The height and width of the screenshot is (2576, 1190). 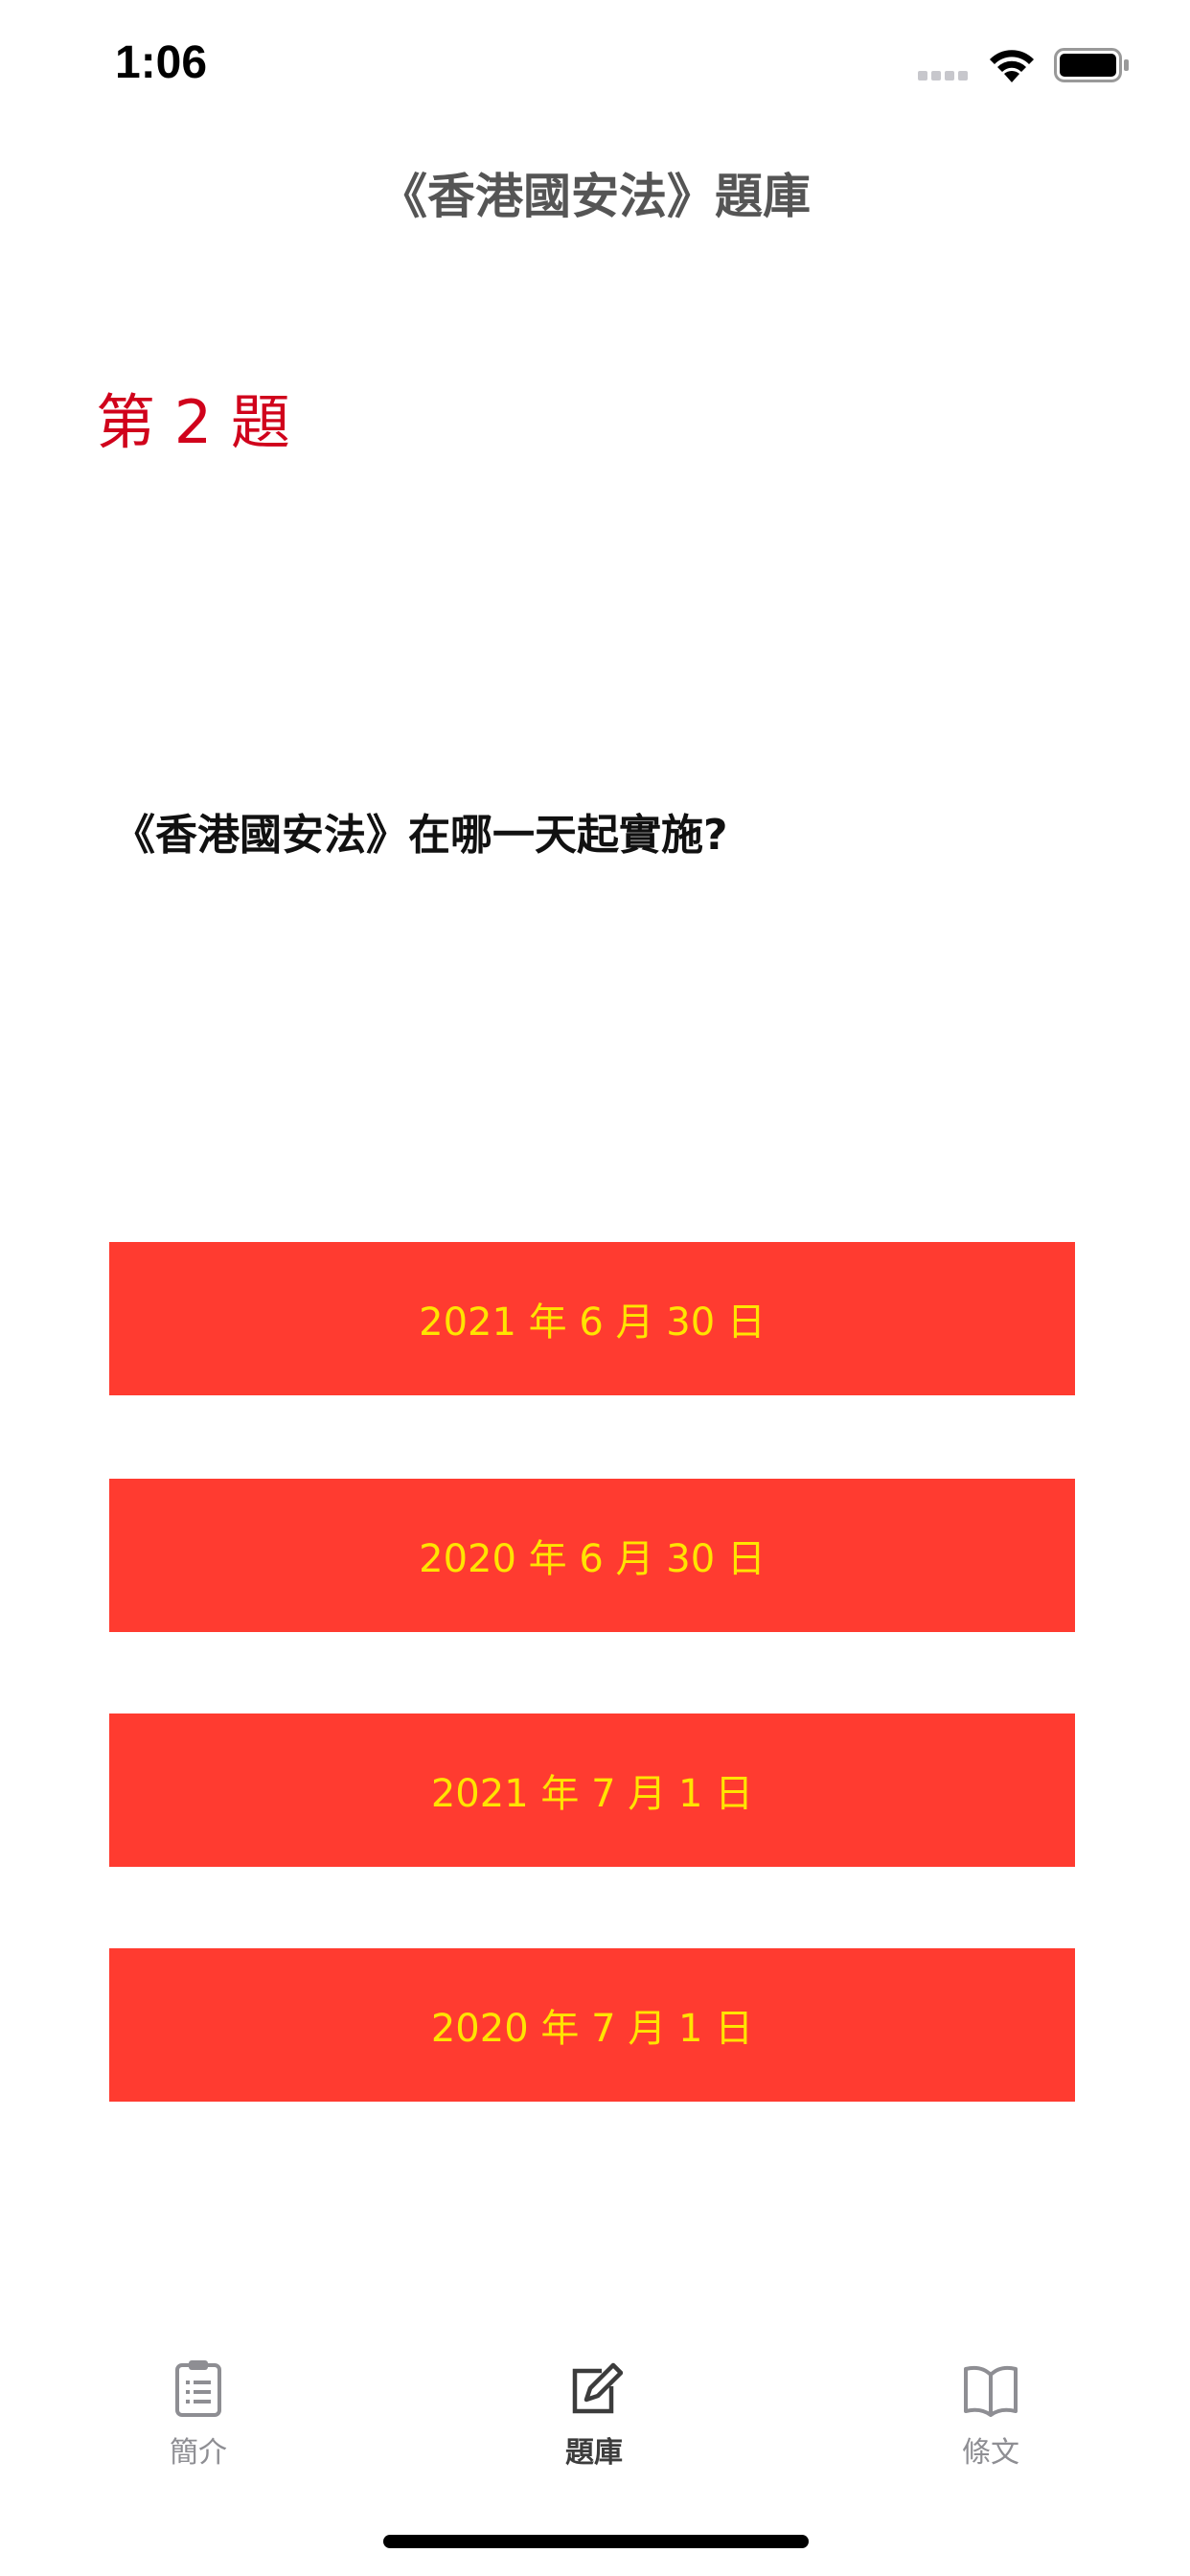 What do you see at coordinates (592, 1555) in the screenshot?
I see `answer-option-2: 2020 年 6 月 30 日` at bounding box center [592, 1555].